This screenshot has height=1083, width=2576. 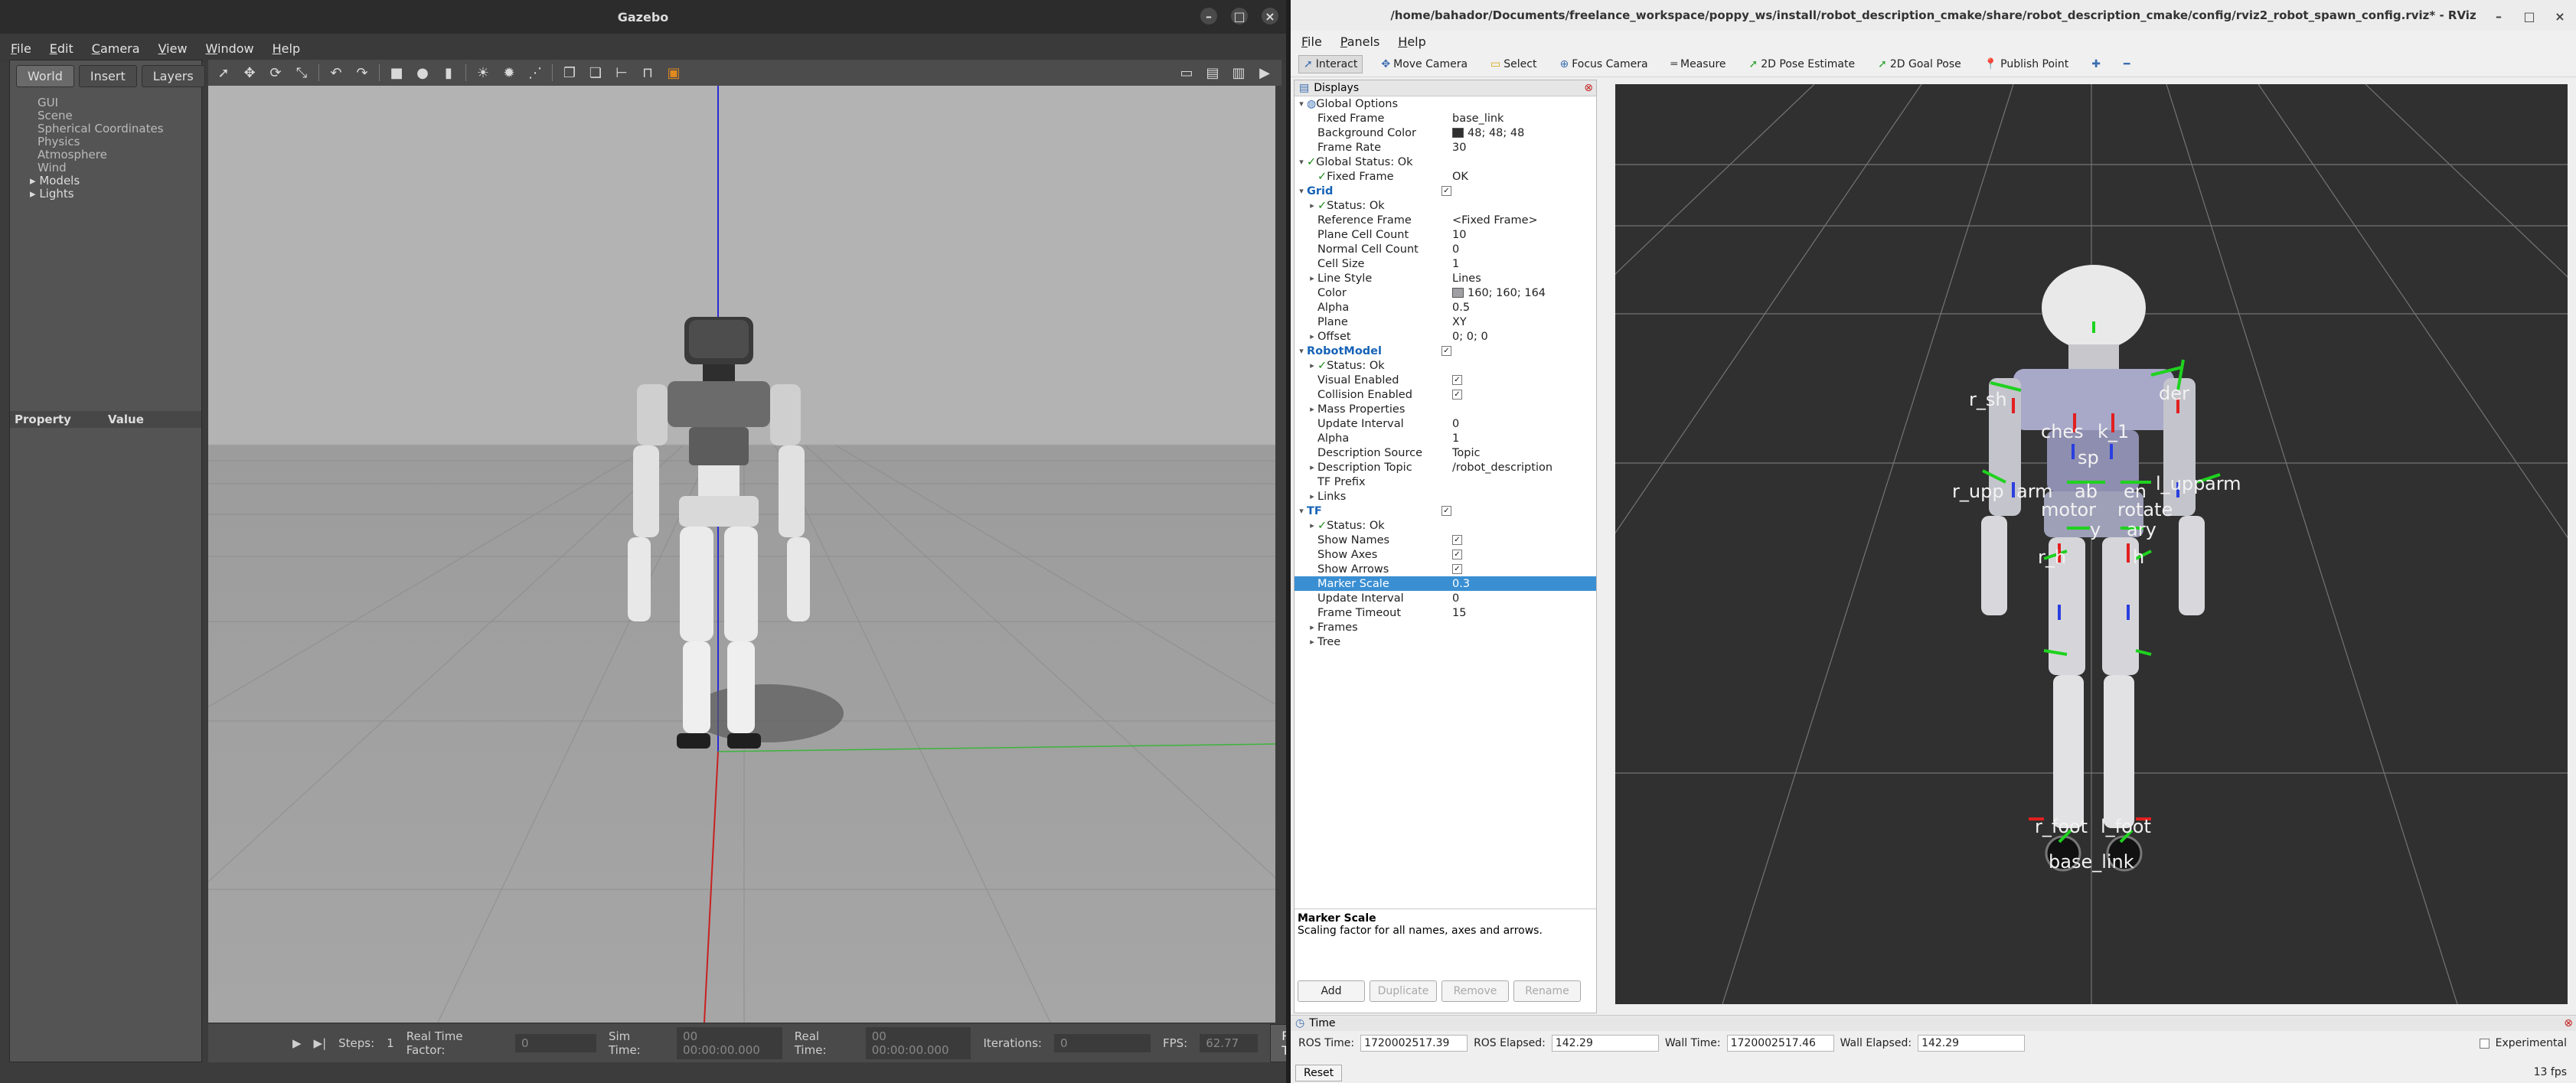 I want to click on display-property-row: Reference Frame <Fixed Frame>, so click(x=1445, y=220).